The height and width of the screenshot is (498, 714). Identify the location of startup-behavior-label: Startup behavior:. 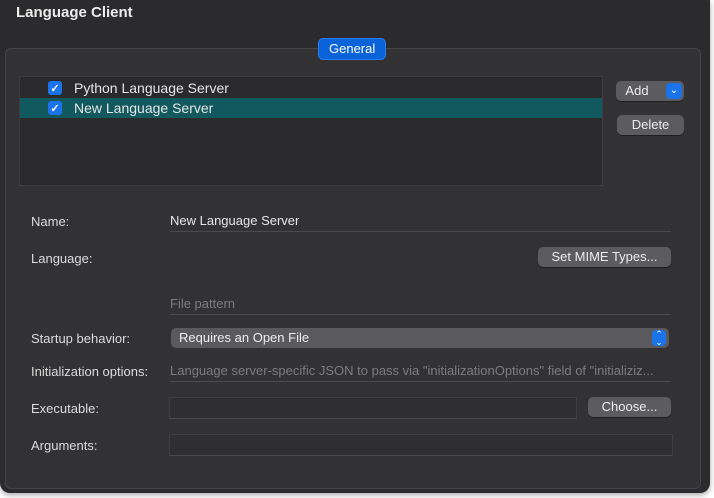
(81, 338).